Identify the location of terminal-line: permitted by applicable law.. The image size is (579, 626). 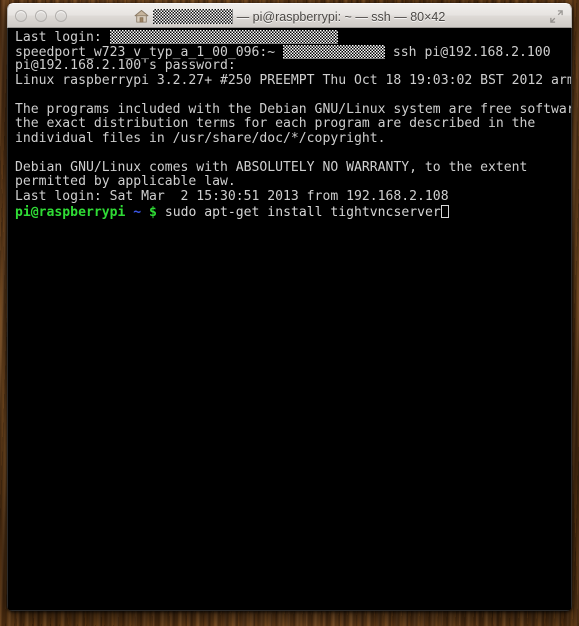
(125, 182).